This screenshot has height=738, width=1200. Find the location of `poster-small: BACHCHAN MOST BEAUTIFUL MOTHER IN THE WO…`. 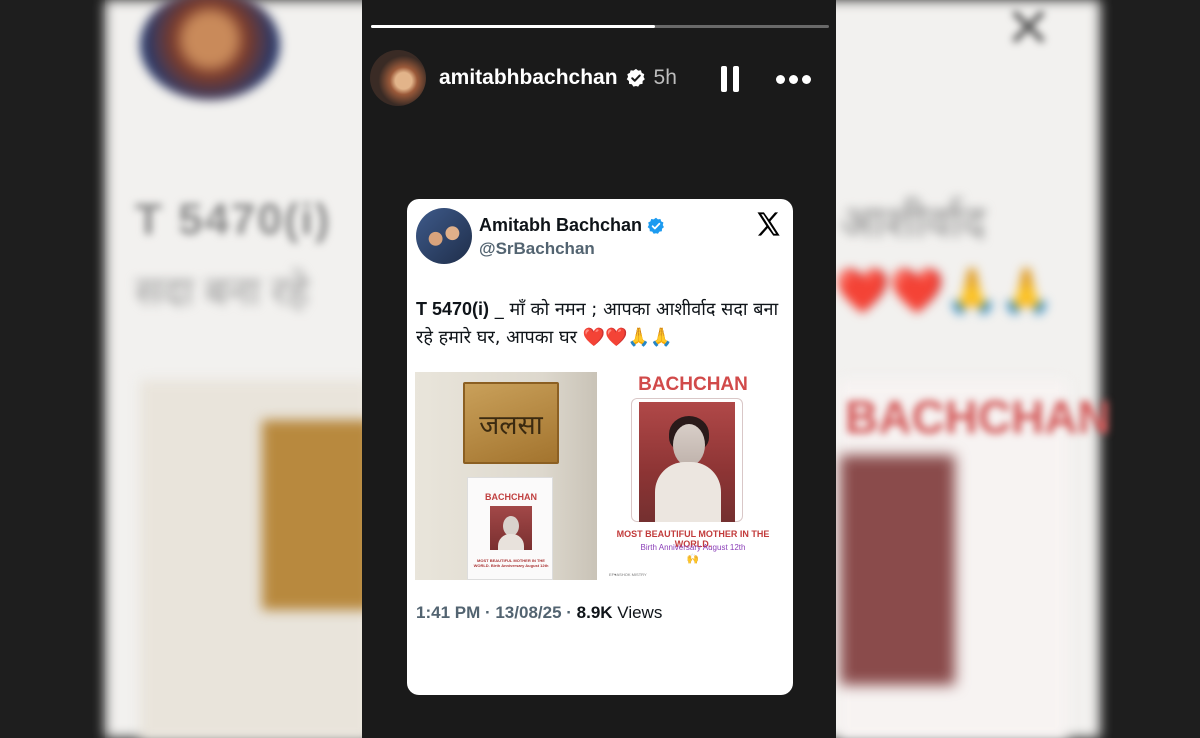

poster-small: BACHCHAN MOST BEAUTIFUL MOTHER IN THE WO… is located at coordinates (510, 528).